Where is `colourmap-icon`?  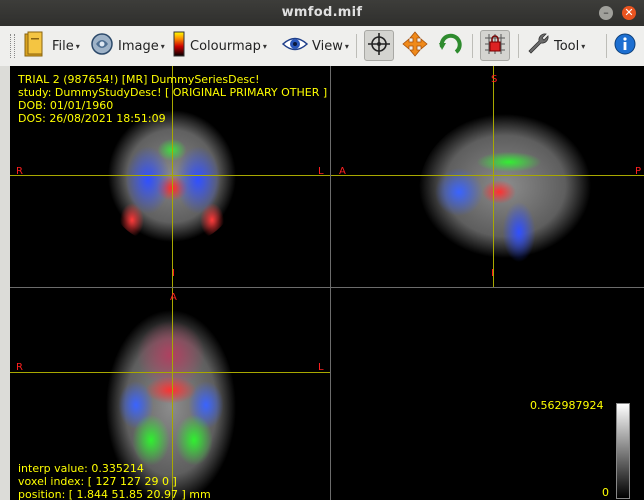
colourmap-icon is located at coordinates (179, 46).